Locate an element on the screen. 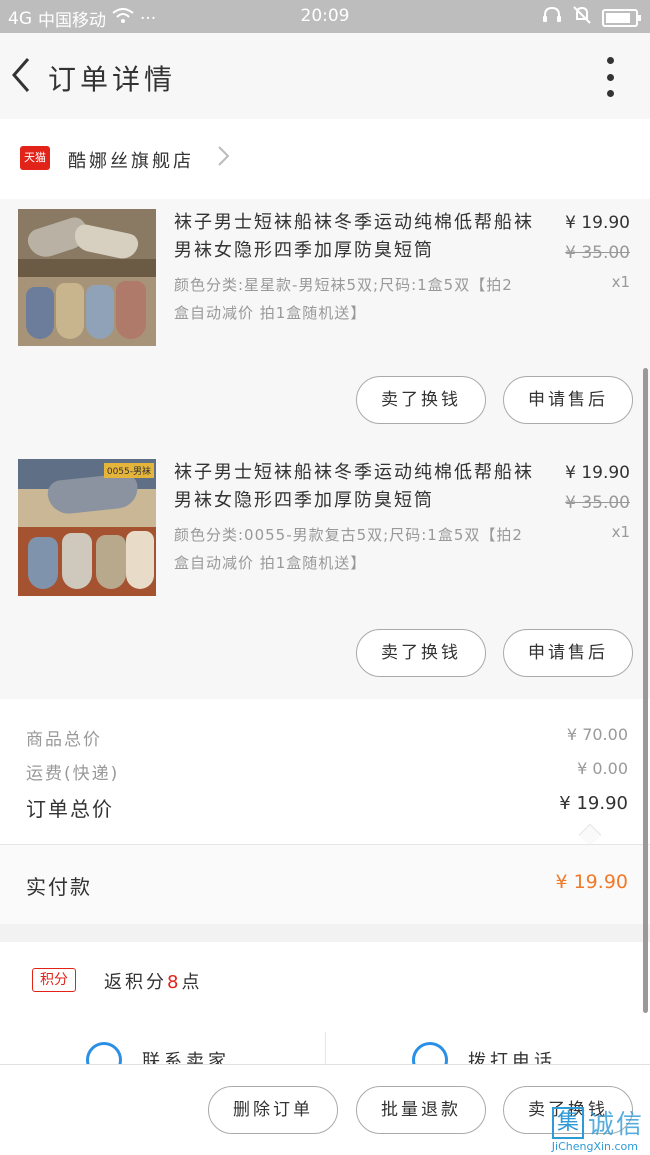 The height and width of the screenshot is (1155, 650). points-badge: 积分 is located at coordinates (54, 980).